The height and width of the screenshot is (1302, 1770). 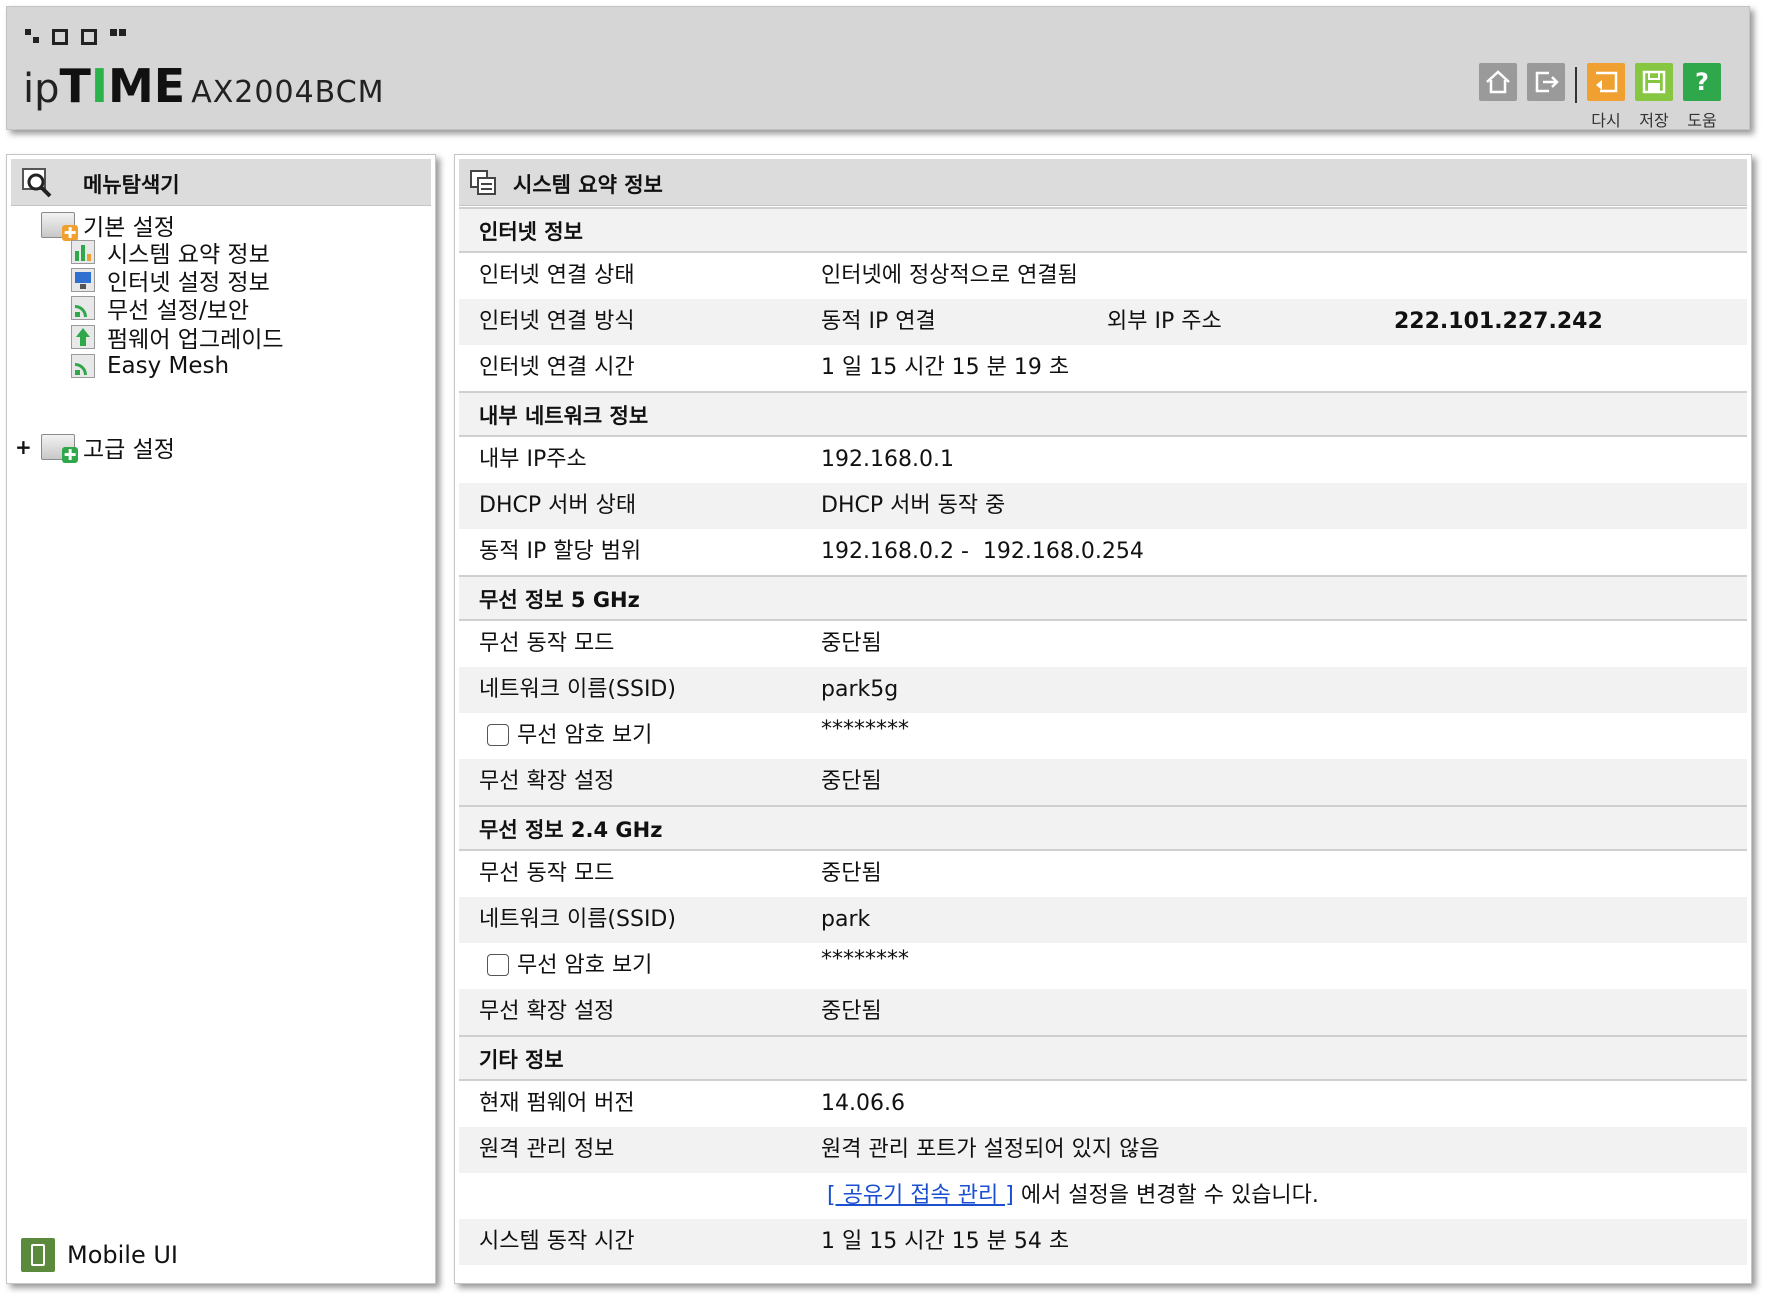 I want to click on tree-group-advanced: + ✚ 고급 설정, so click(x=95, y=447).